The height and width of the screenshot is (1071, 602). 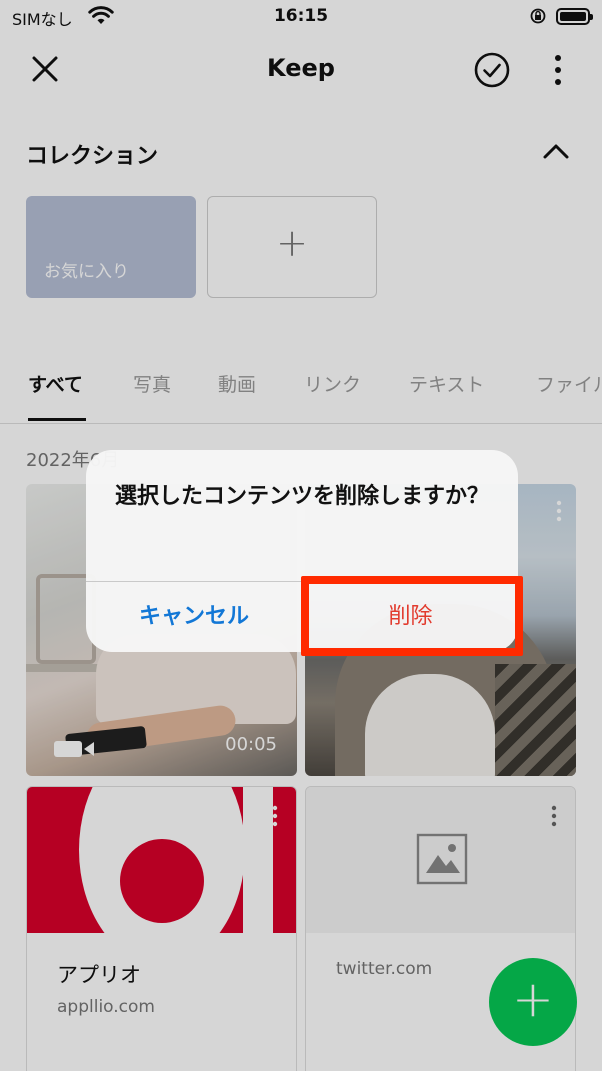 What do you see at coordinates (412, 616) in the screenshot?
I see `delete-button-highlight` at bounding box center [412, 616].